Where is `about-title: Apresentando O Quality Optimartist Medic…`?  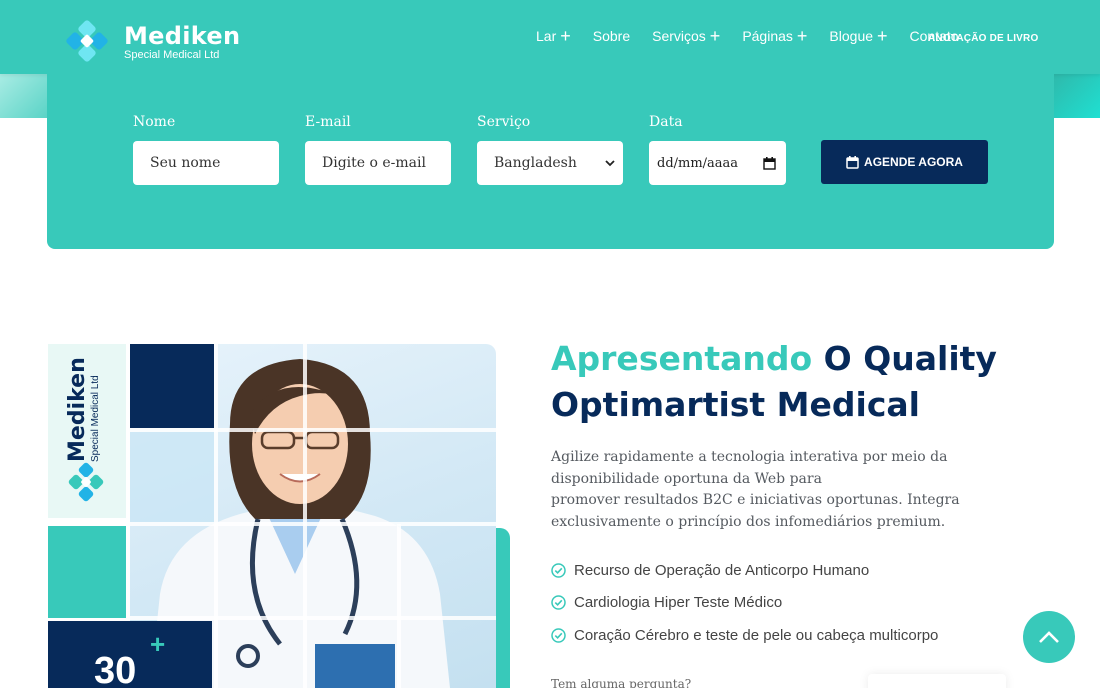
about-title: Apresentando O Quality Optimartist Medic… is located at coordinates (791, 382).